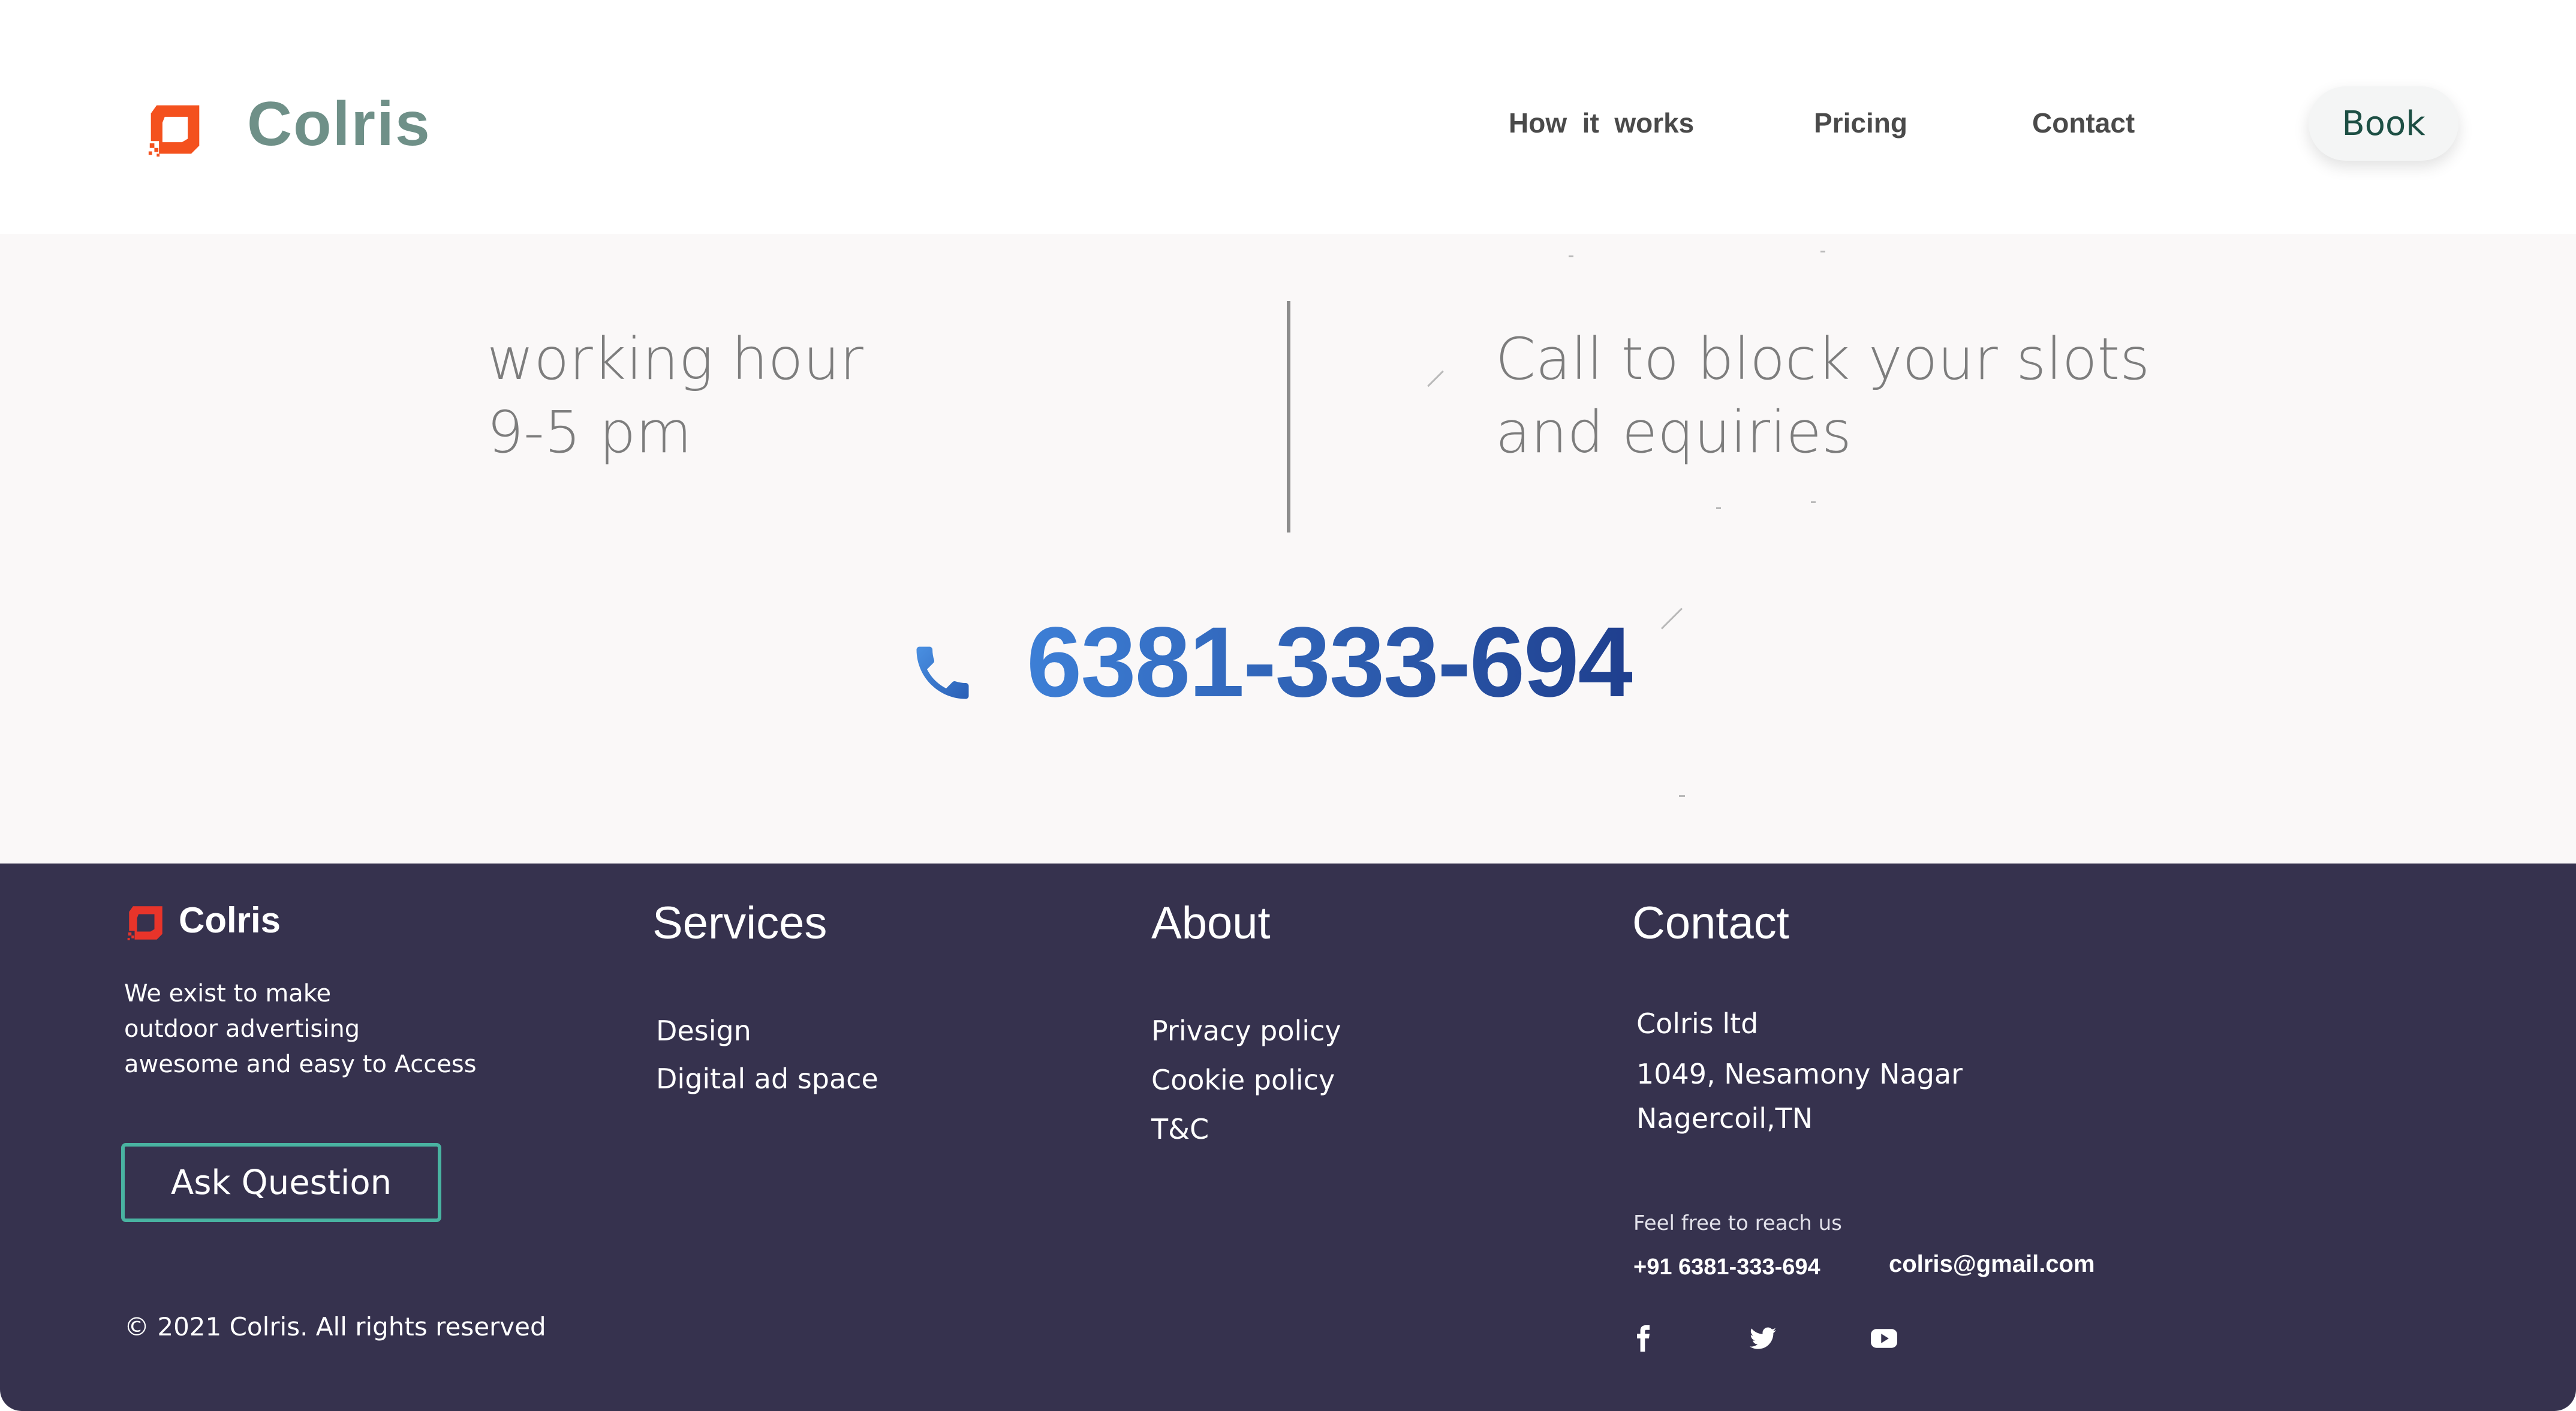 This screenshot has height=1411, width=2576. What do you see at coordinates (1243, 1080) in the screenshot?
I see `footer-link-cookie-policy: Cookie policy` at bounding box center [1243, 1080].